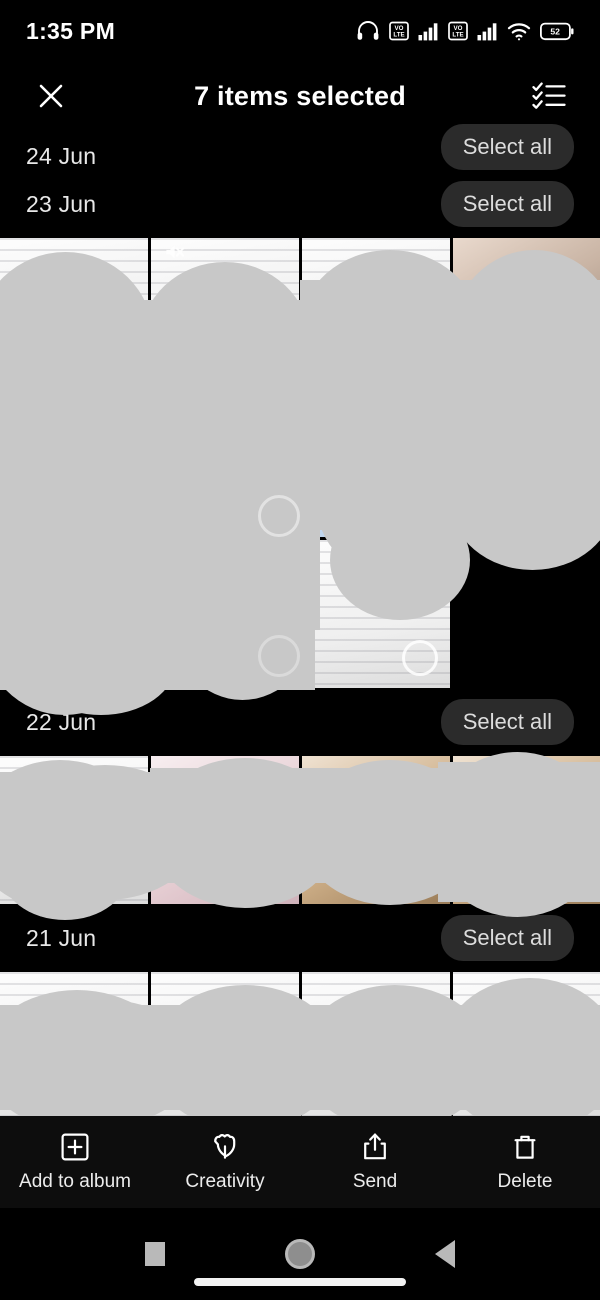 This screenshot has height=1300, width=600. I want to click on date-label: 23 Jun, so click(61, 203).